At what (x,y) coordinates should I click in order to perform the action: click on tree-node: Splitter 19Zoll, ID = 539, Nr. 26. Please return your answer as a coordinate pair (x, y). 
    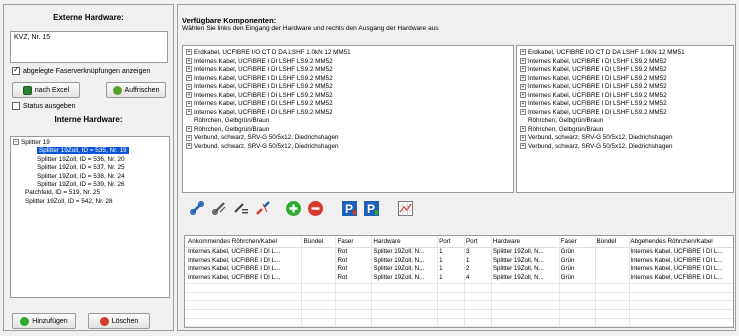
    Looking at the image, I should click on (90, 185).